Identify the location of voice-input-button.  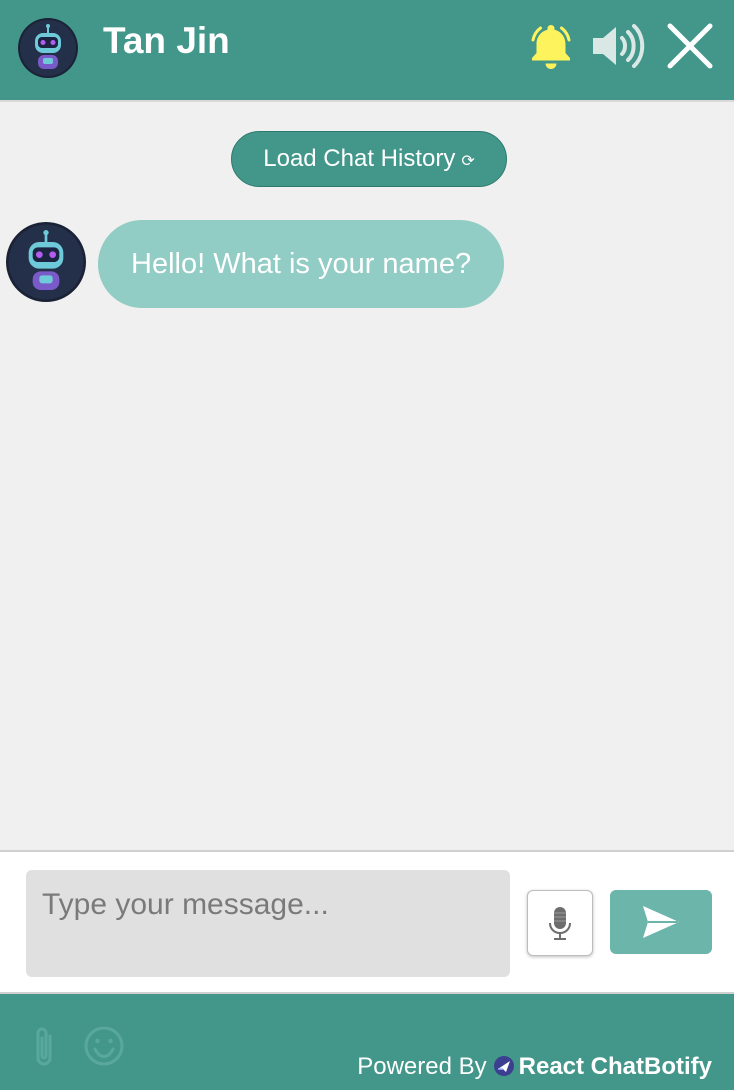
(560, 923).